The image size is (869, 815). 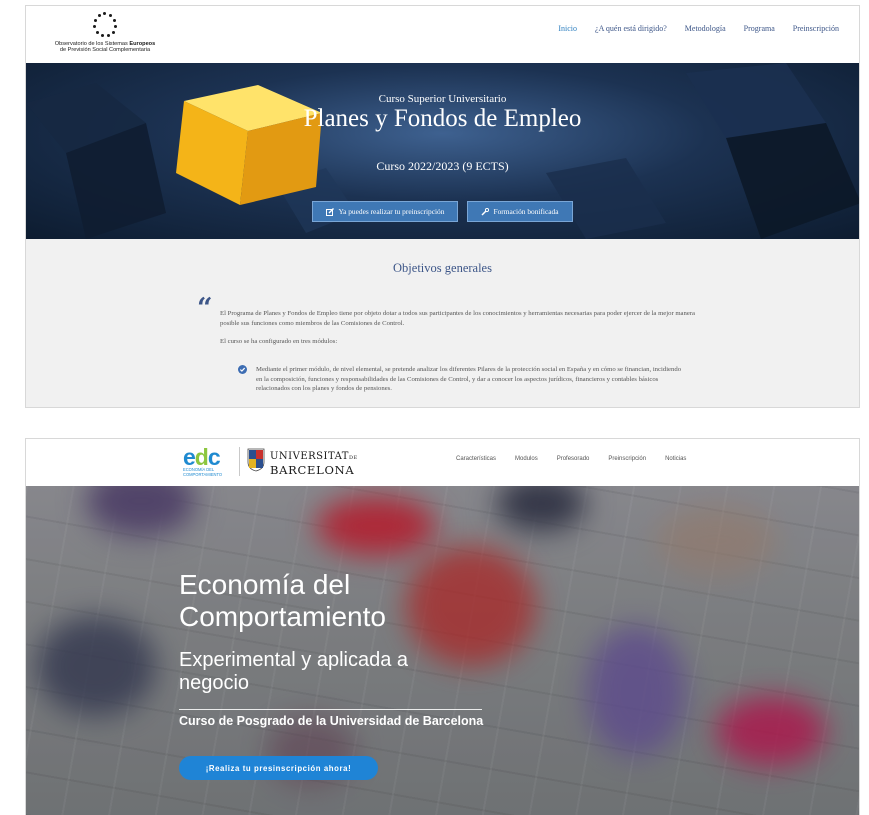 I want to click on preinscripcion-button-label: Ya puedes realizar tu preinscripción, so click(x=391, y=211).